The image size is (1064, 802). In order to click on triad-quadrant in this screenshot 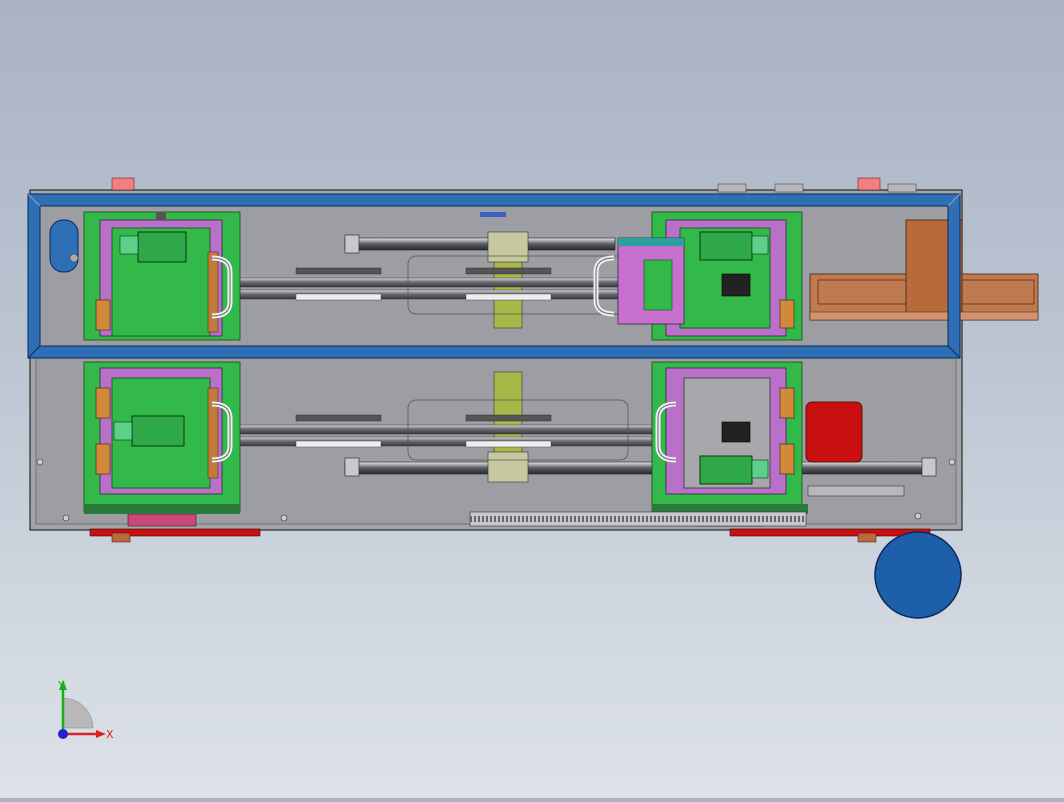, I will do `click(78, 713)`.